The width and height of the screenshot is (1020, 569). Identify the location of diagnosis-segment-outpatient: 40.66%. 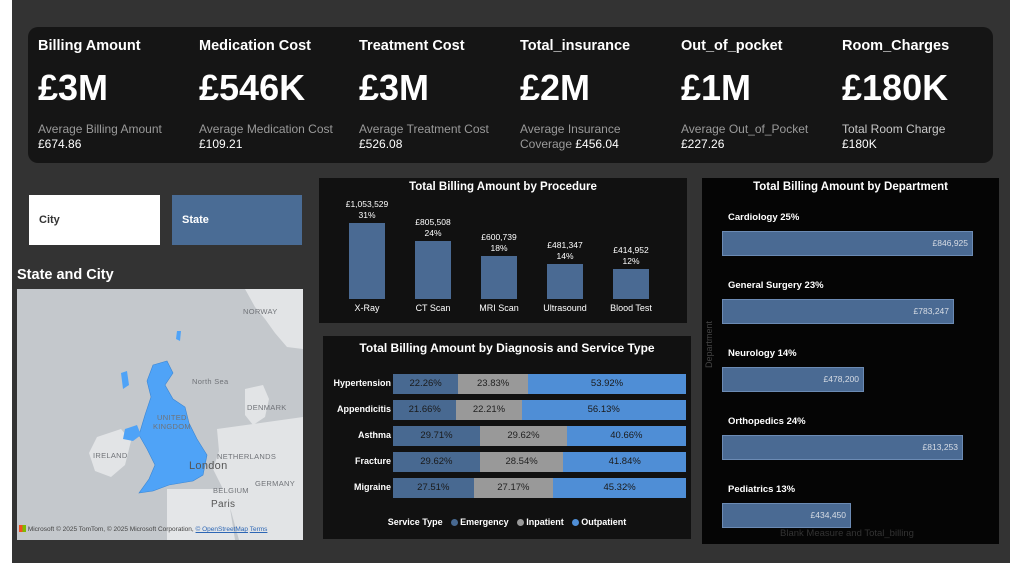
(626, 436).